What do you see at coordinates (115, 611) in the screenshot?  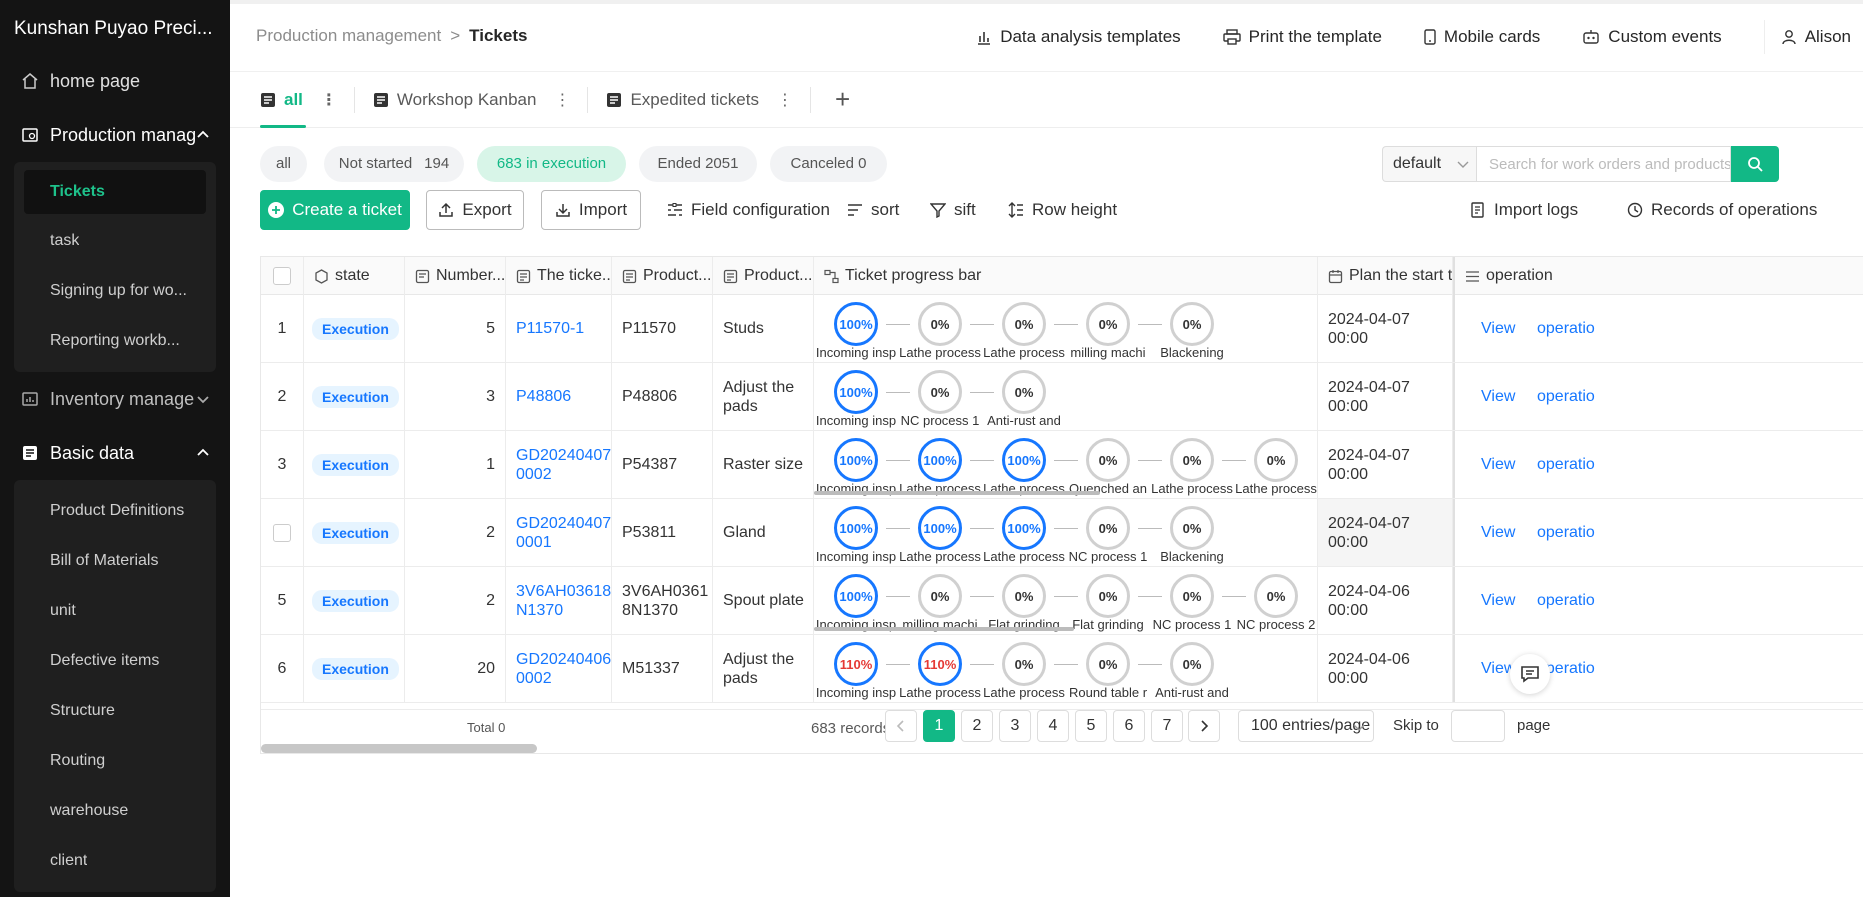 I see `sidebar-item-unit: unit` at bounding box center [115, 611].